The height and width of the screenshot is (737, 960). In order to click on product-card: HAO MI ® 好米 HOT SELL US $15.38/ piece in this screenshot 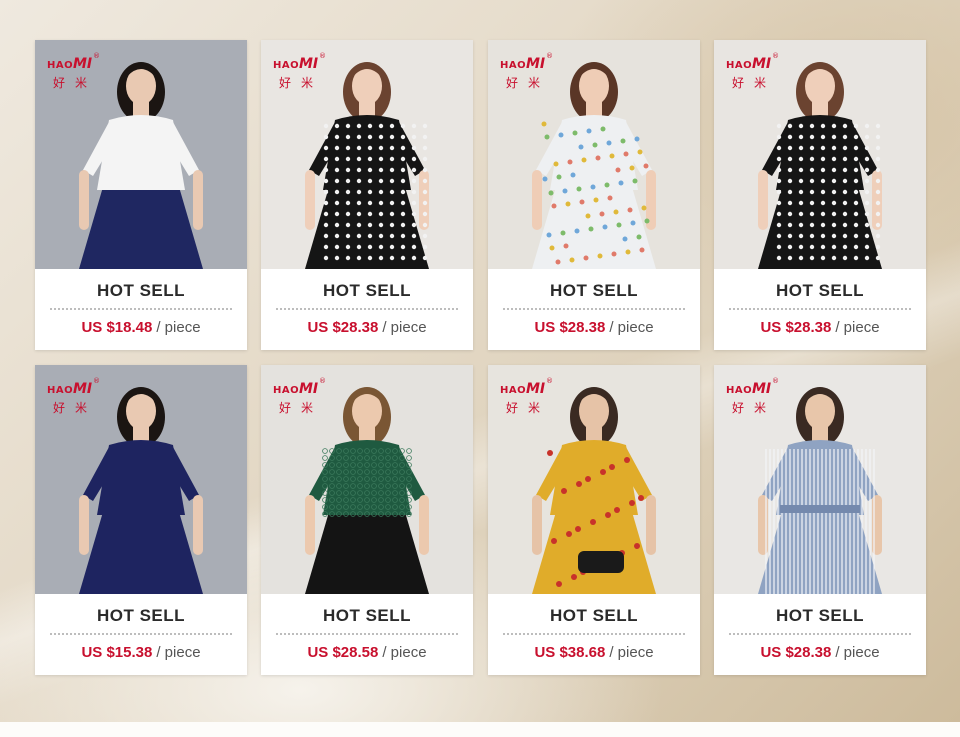, I will do `click(141, 520)`.